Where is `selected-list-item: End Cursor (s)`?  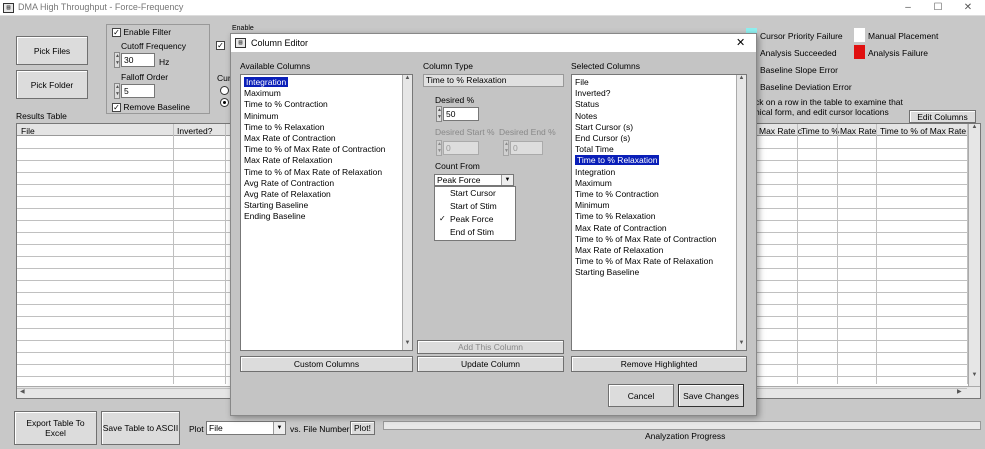 selected-list-item: End Cursor (s) is located at coordinates (602, 138).